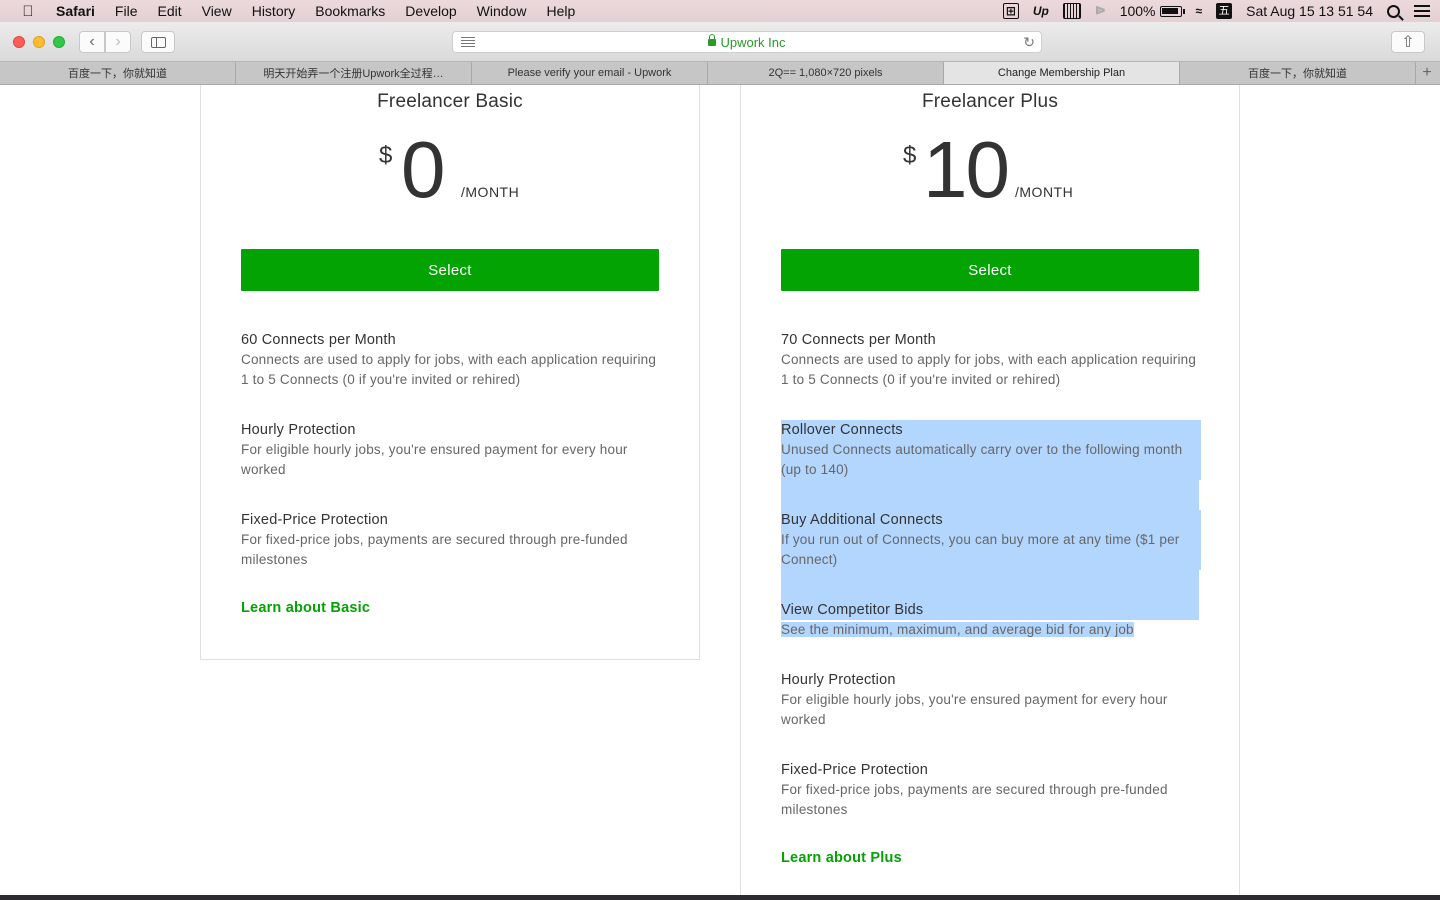  I want to click on learn-about-plus-link: Learn about Plus, so click(841, 858).